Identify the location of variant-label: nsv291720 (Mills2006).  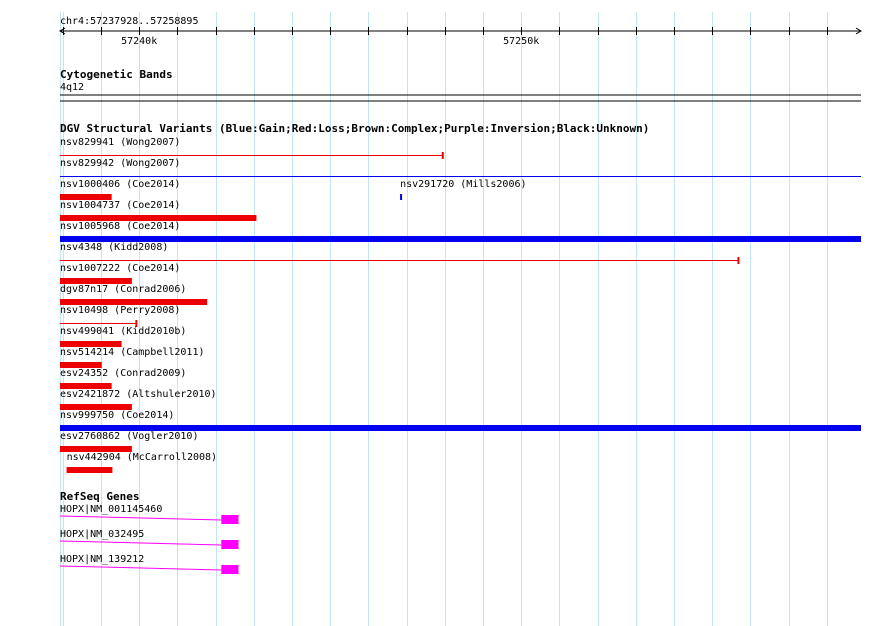
(463, 184).